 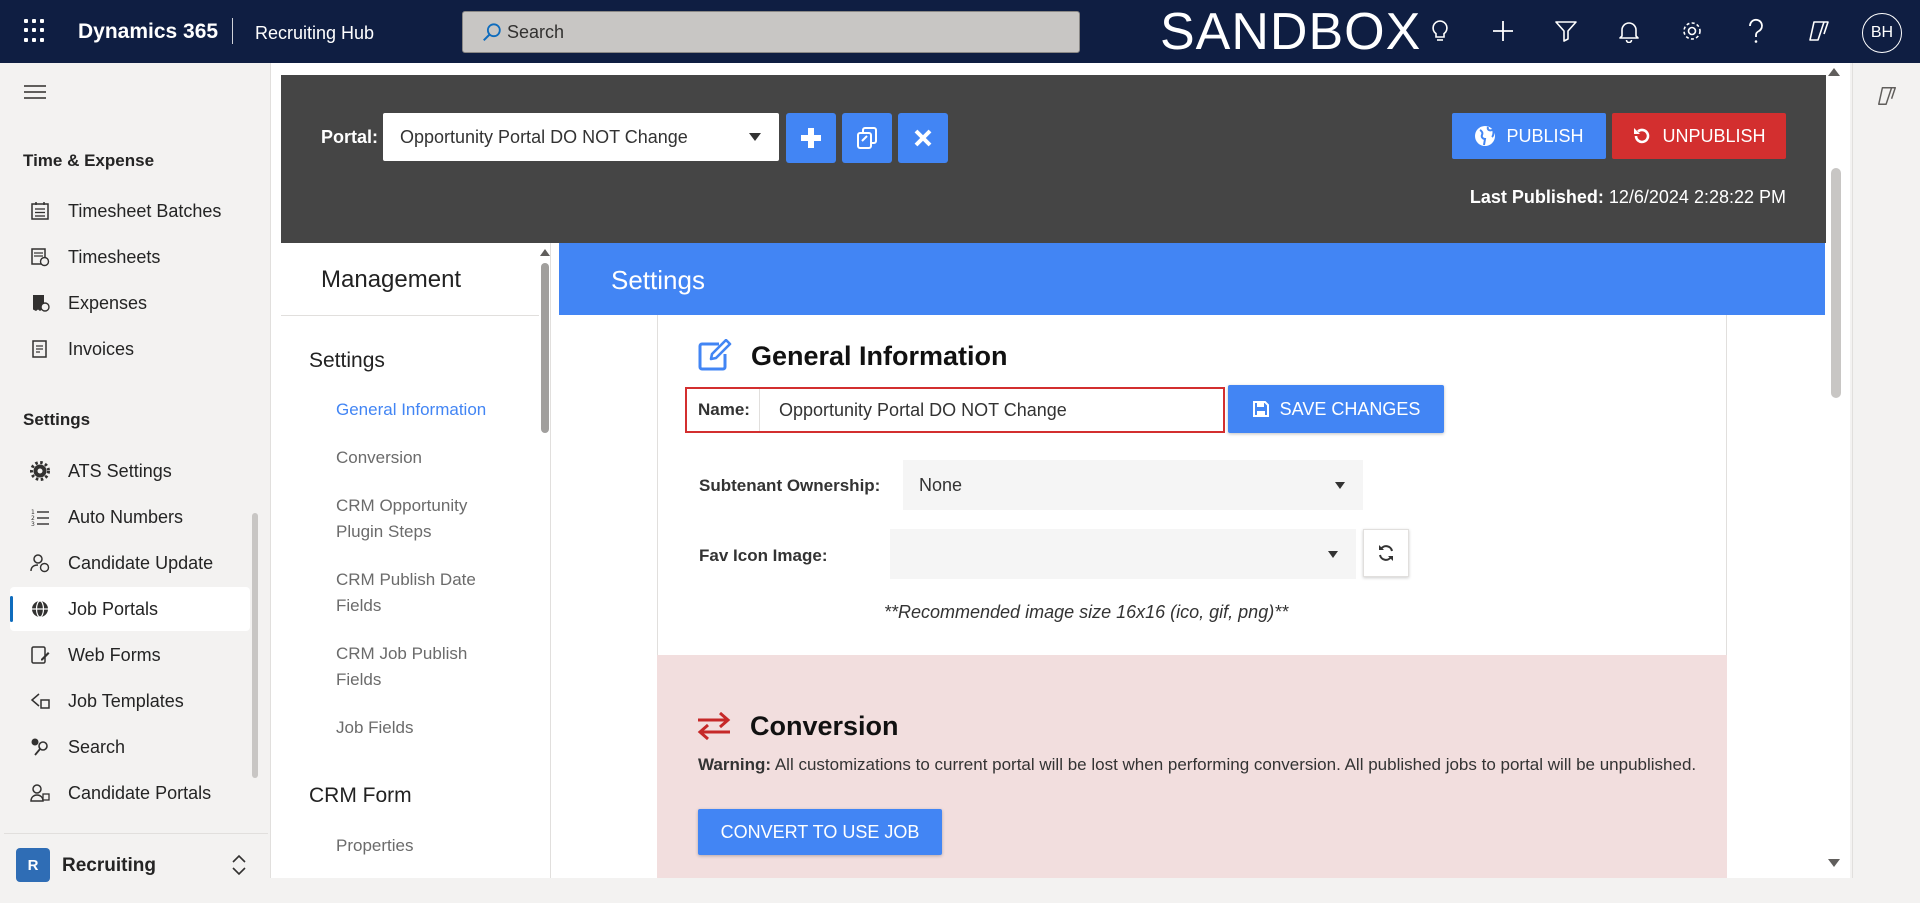 I want to click on receipt-icon, so click(x=40, y=303).